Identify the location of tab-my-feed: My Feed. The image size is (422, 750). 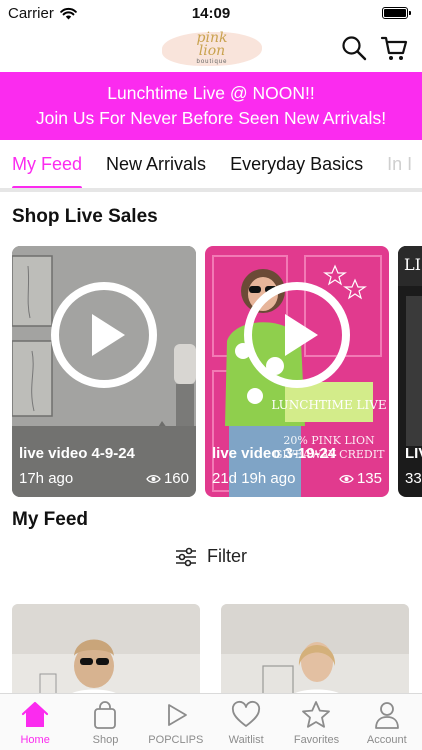
(47, 164).